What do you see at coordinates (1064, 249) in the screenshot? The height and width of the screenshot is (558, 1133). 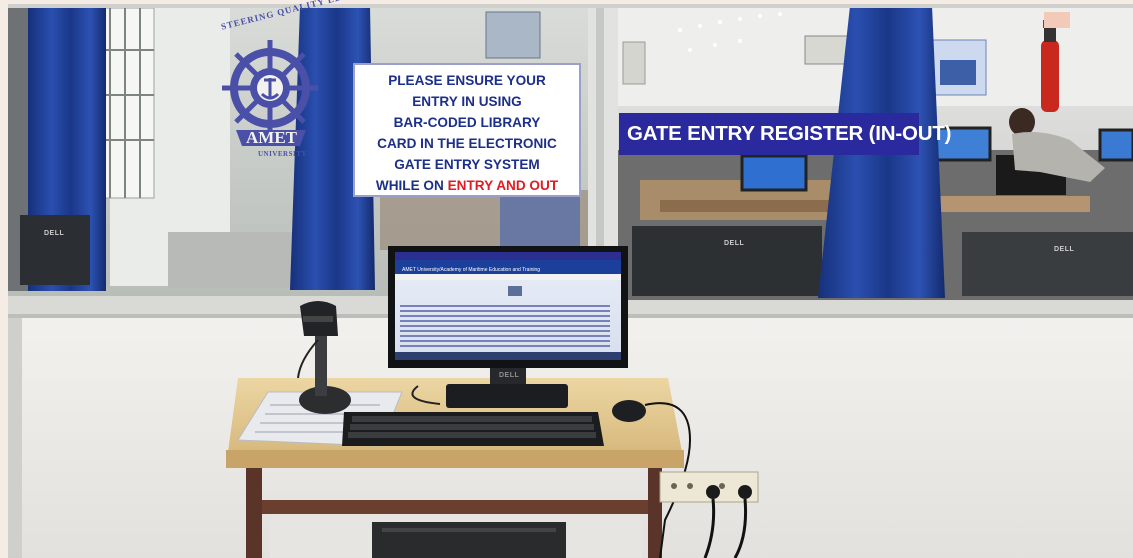 I see `background-monitor-brand-right: DELL` at bounding box center [1064, 249].